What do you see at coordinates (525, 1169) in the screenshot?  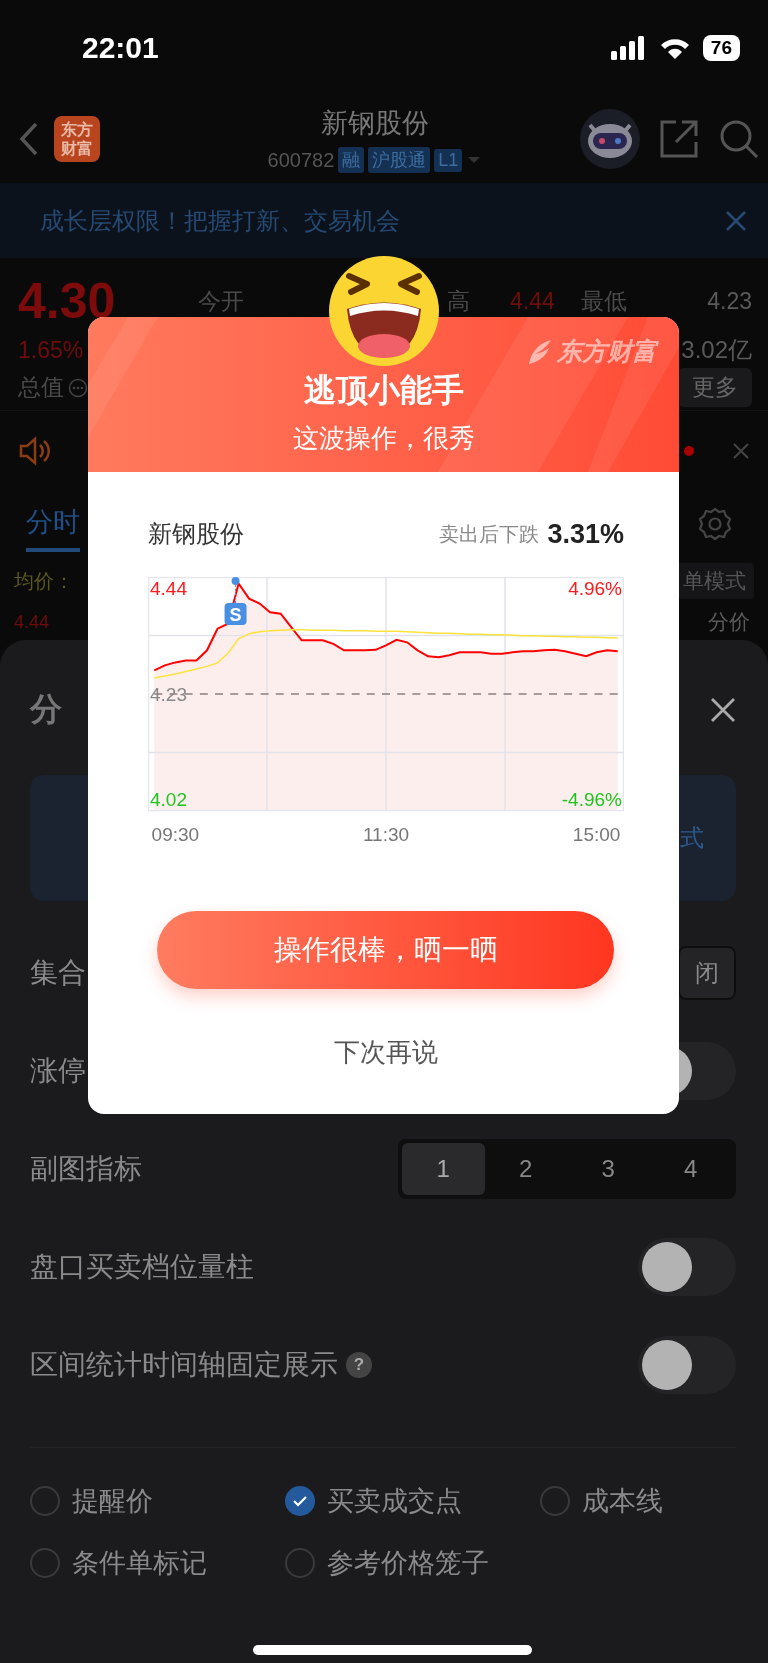 I see `segment-button: 2` at bounding box center [525, 1169].